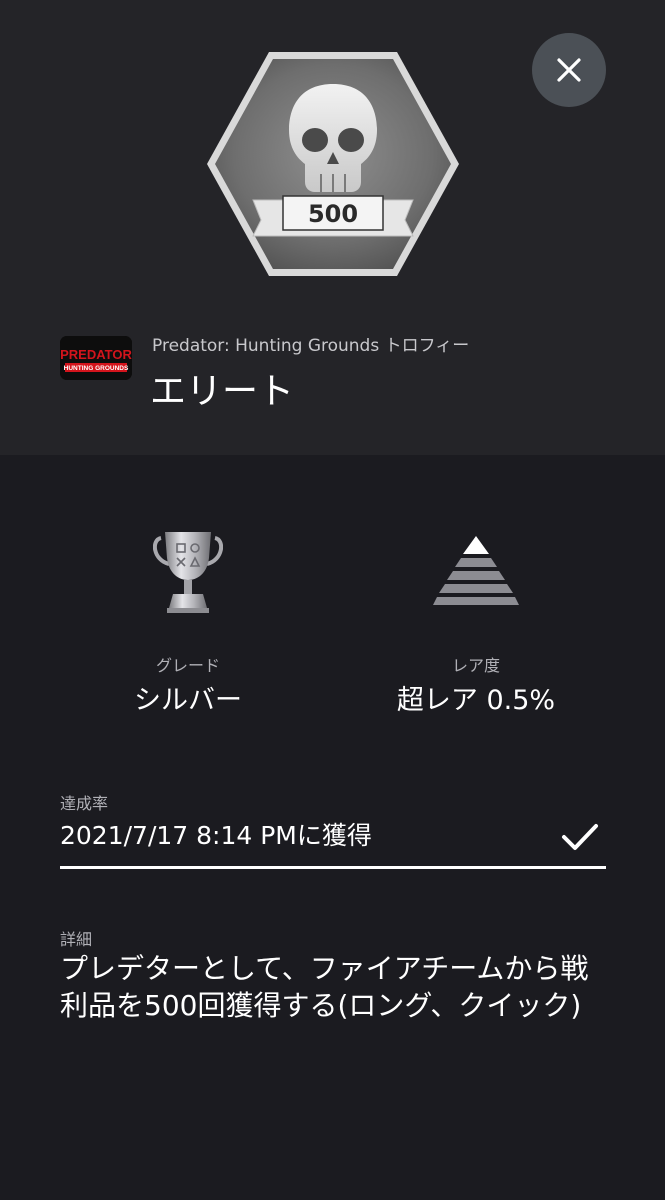  I want to click on score-banner: 500, so click(333, 216).